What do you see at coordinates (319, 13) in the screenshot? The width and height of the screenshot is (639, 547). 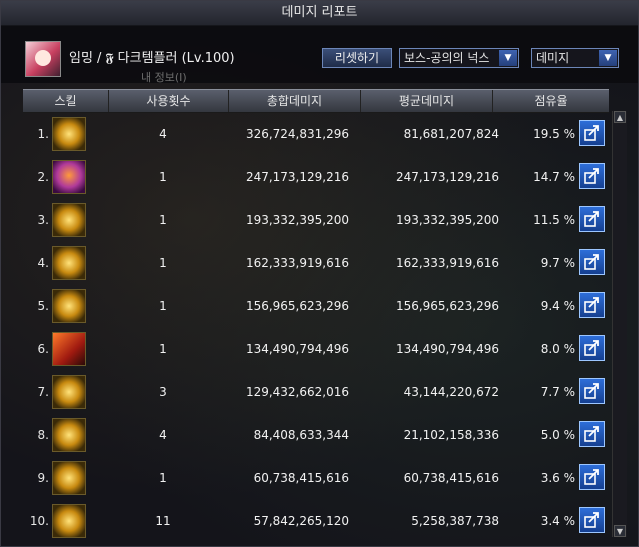 I see `window-title: 데미지 리포트` at bounding box center [319, 13].